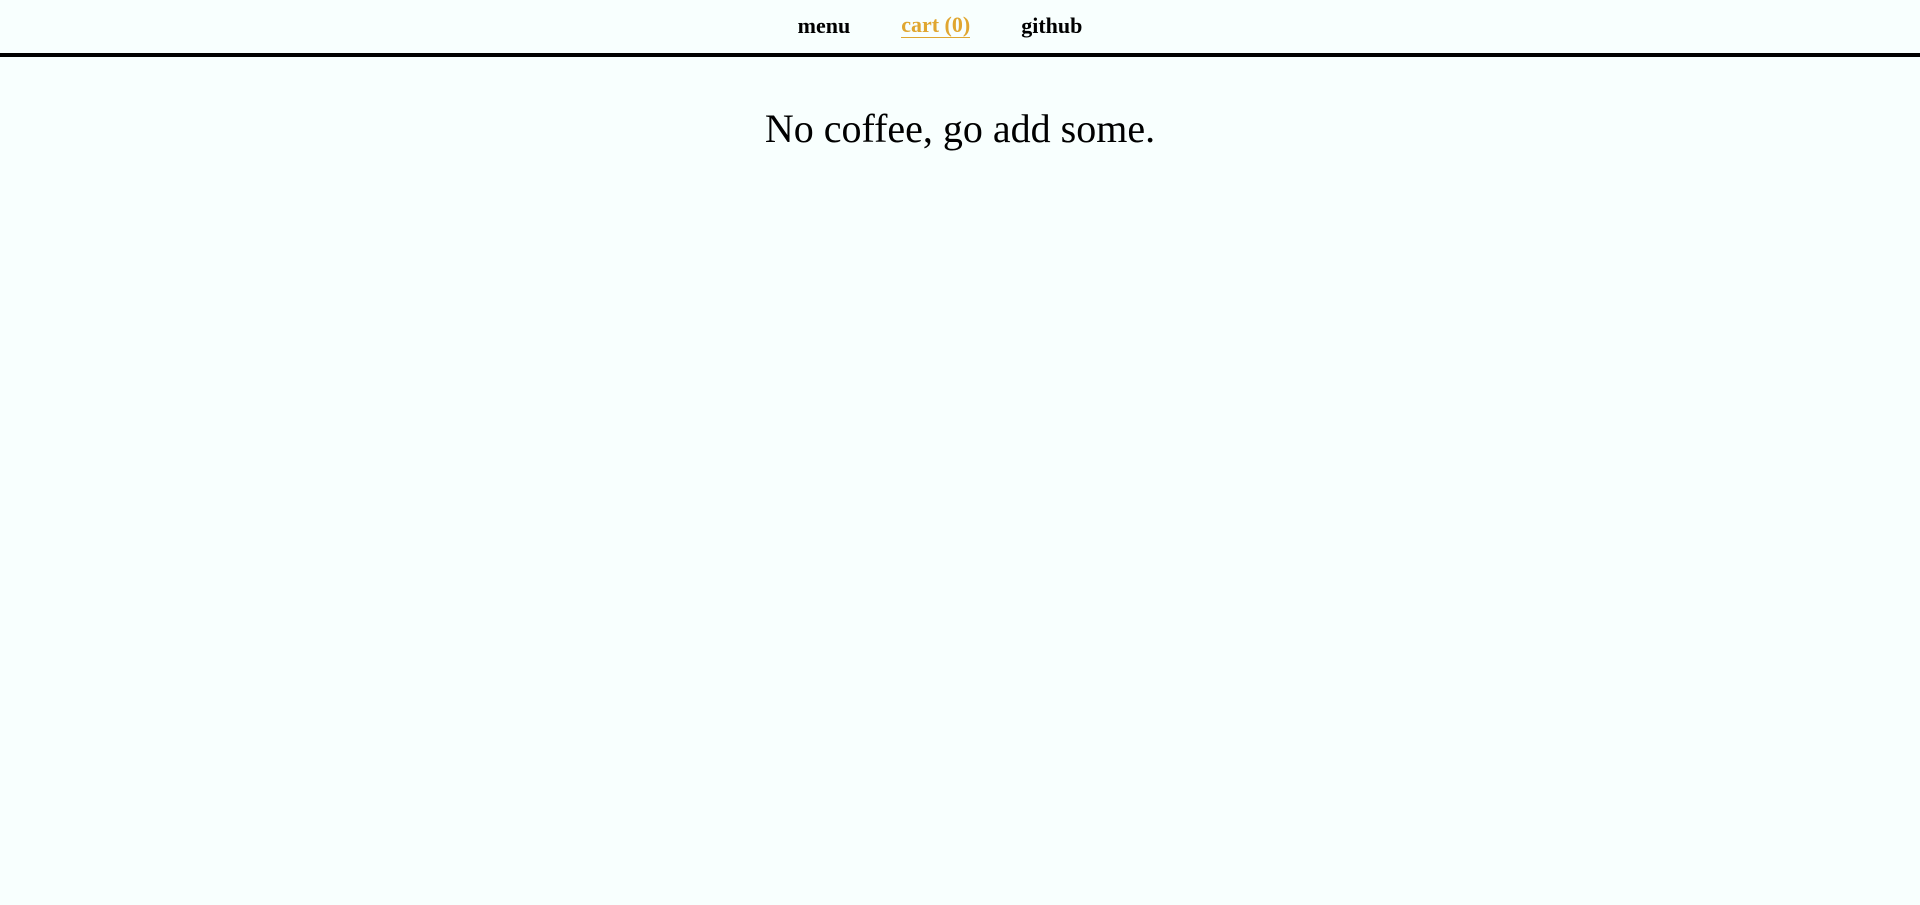 This screenshot has height=905, width=1920. I want to click on empty-cart-message: No coffee, go add some., so click(960, 128).